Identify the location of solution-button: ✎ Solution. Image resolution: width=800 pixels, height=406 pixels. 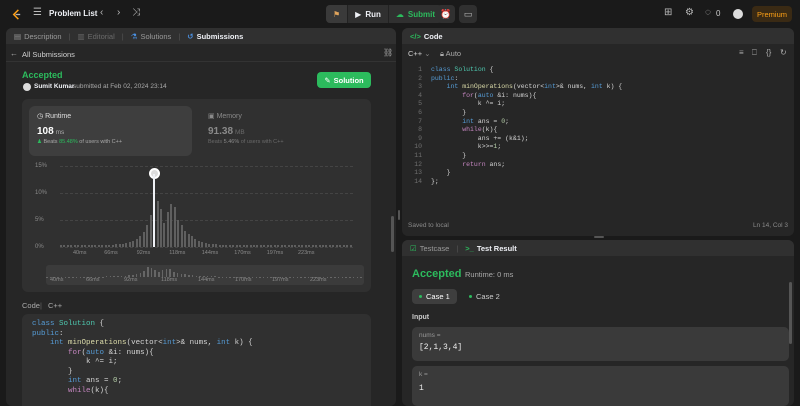
(344, 80).